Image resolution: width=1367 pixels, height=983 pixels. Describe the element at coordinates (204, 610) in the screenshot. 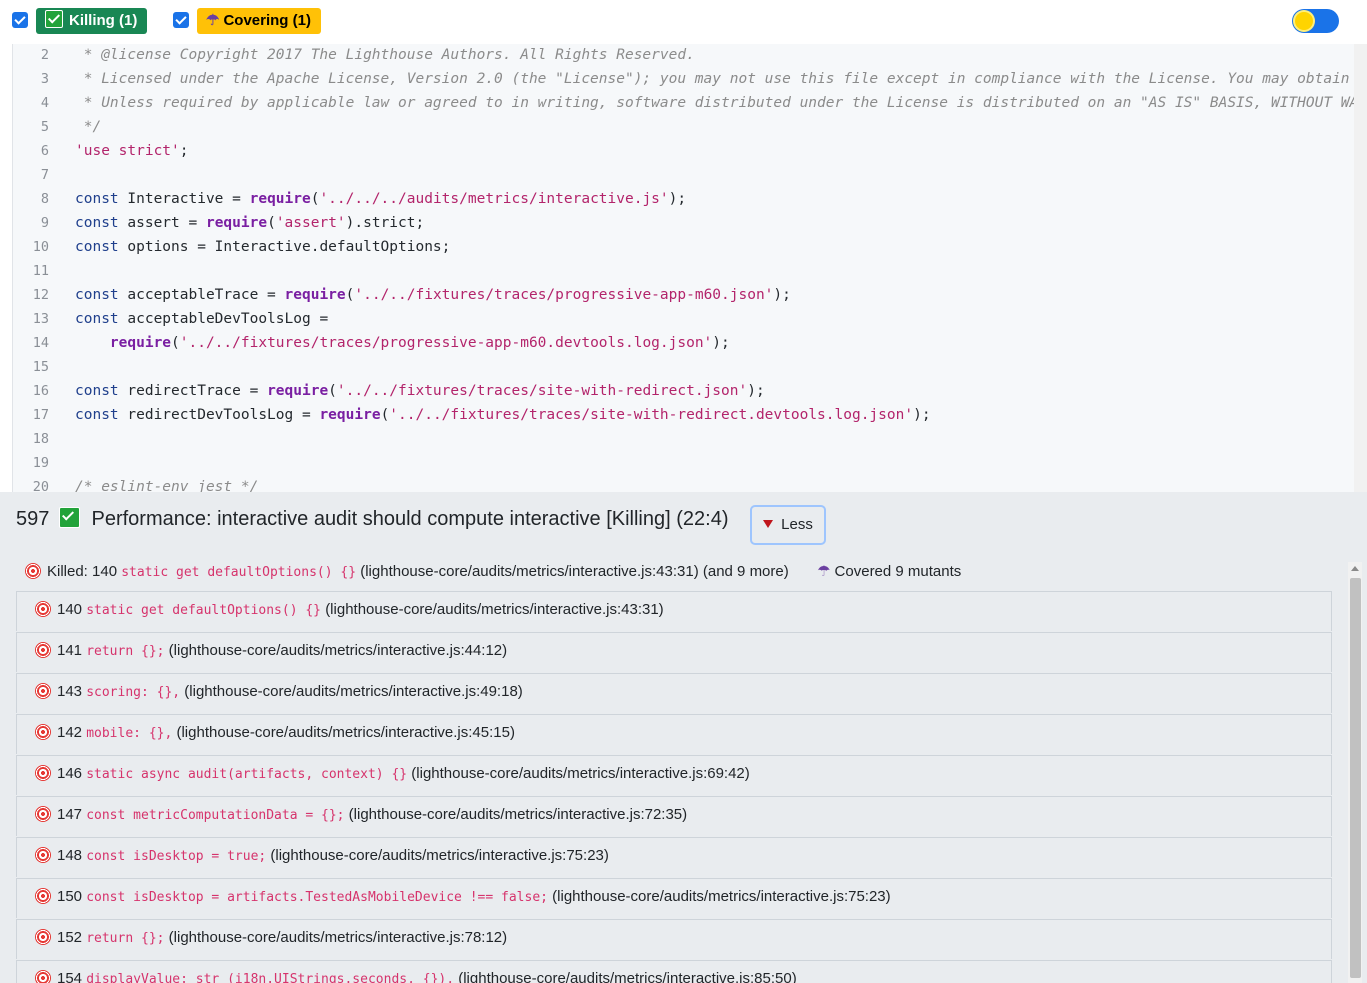

I see `mutant-code: static get defaultOptions() {}` at that location.